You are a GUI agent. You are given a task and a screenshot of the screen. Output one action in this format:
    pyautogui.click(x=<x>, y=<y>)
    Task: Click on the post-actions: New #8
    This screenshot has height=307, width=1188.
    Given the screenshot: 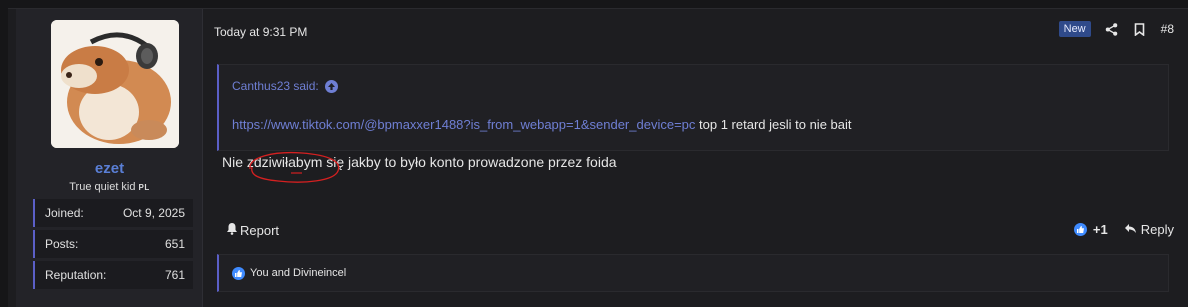 What is the action you would take?
    pyautogui.click(x=1116, y=29)
    